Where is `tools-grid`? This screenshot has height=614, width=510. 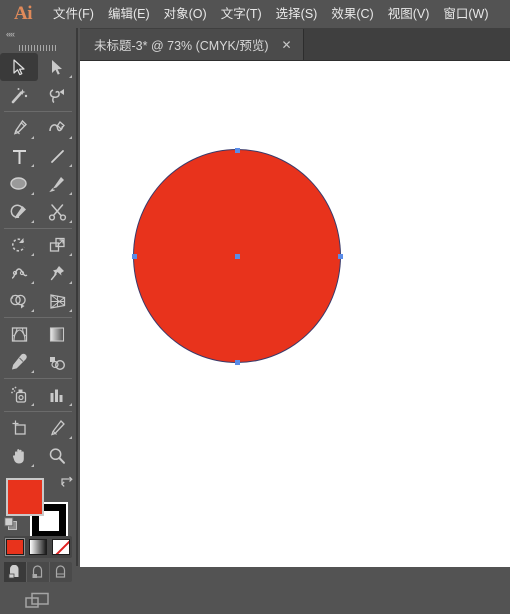 tools-grid is located at coordinates (38, 261).